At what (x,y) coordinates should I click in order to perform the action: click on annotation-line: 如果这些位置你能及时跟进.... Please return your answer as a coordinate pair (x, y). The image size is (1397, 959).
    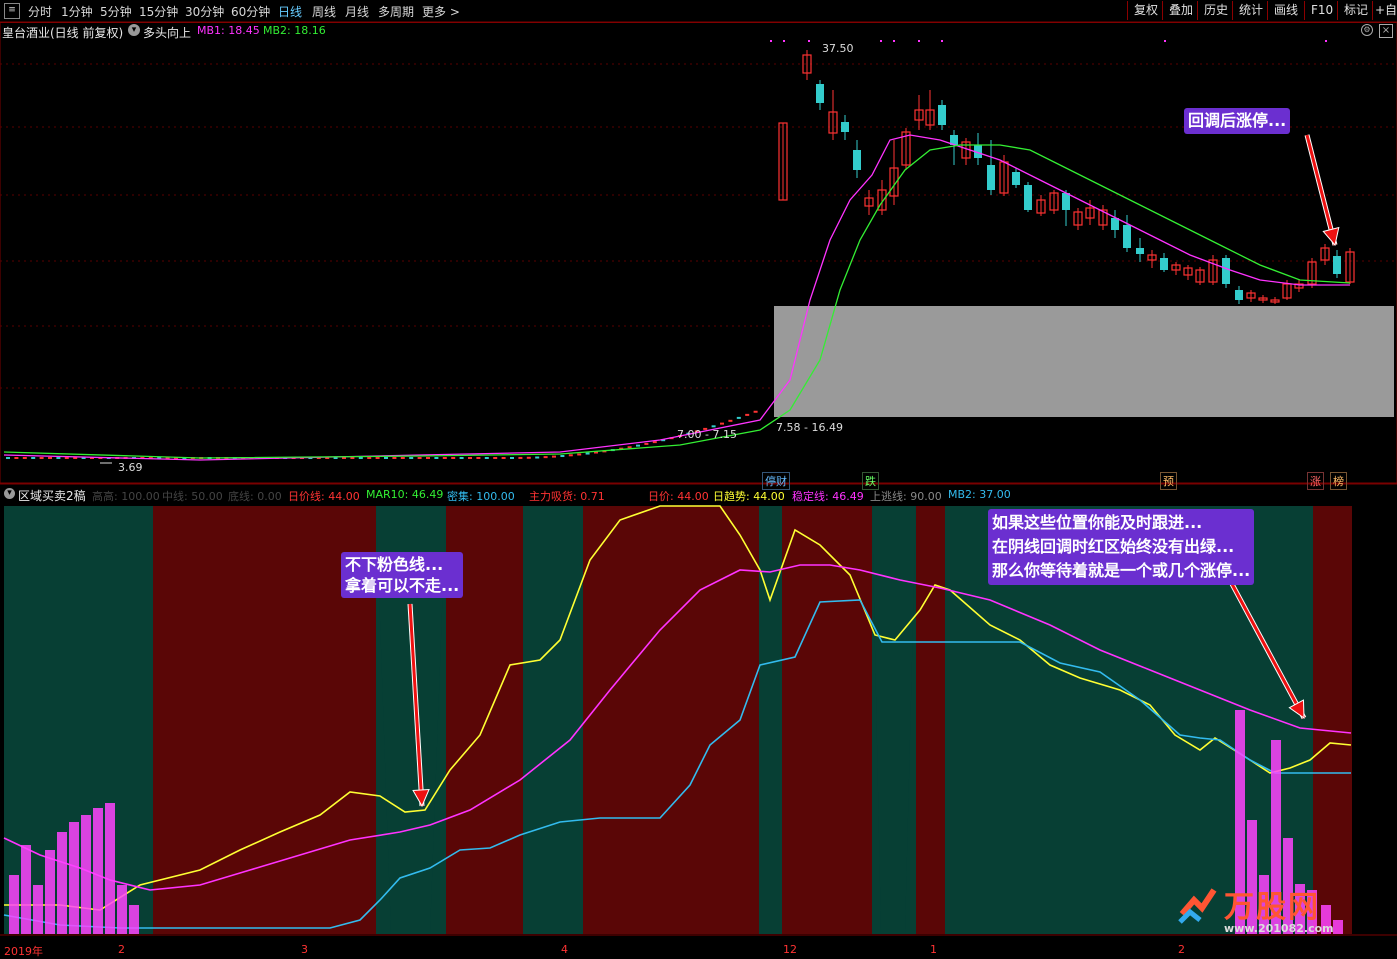
    Looking at the image, I should click on (1097, 522).